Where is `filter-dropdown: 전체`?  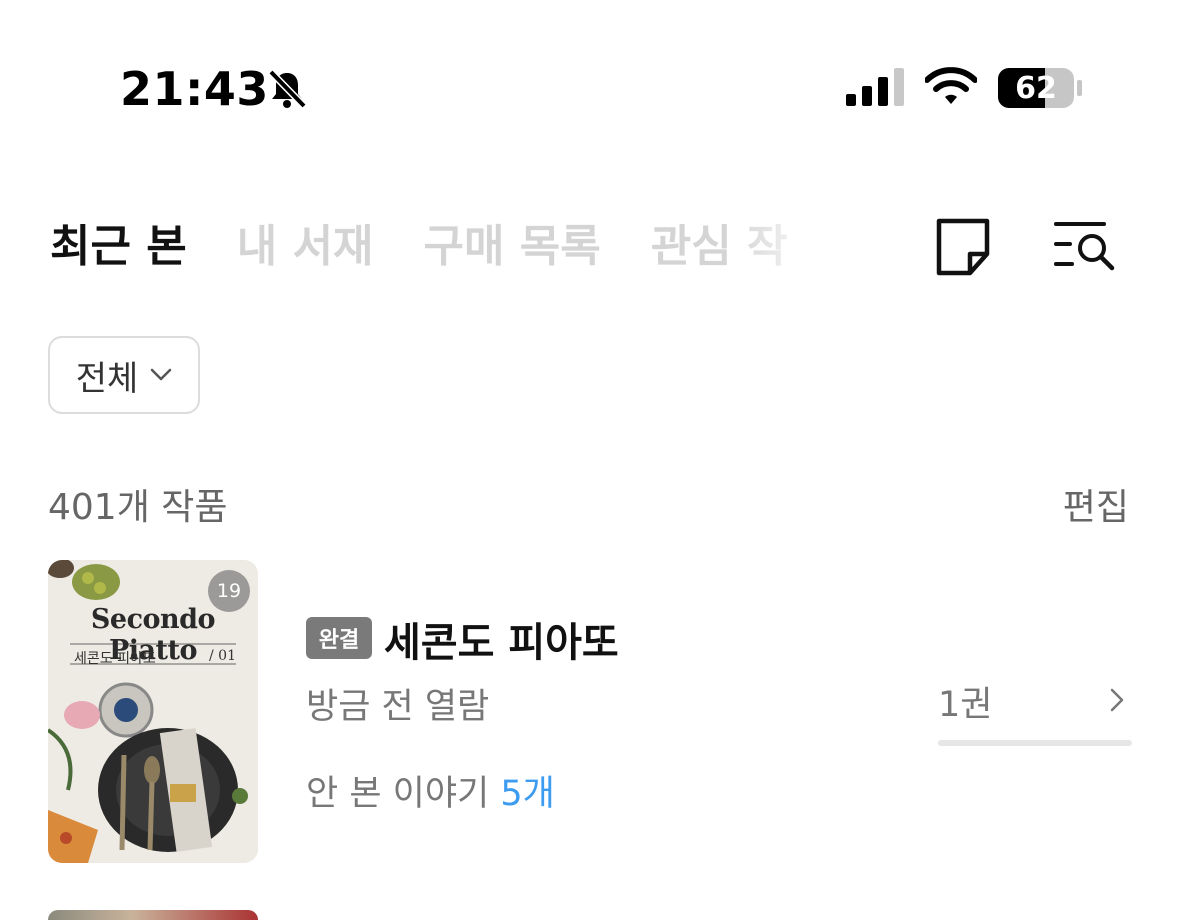
filter-dropdown: 전체 is located at coordinates (124, 375).